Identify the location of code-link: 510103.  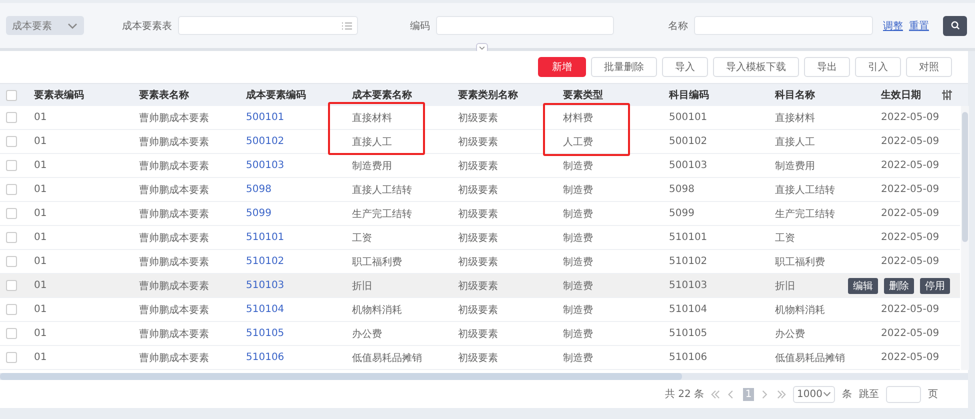
(265, 285).